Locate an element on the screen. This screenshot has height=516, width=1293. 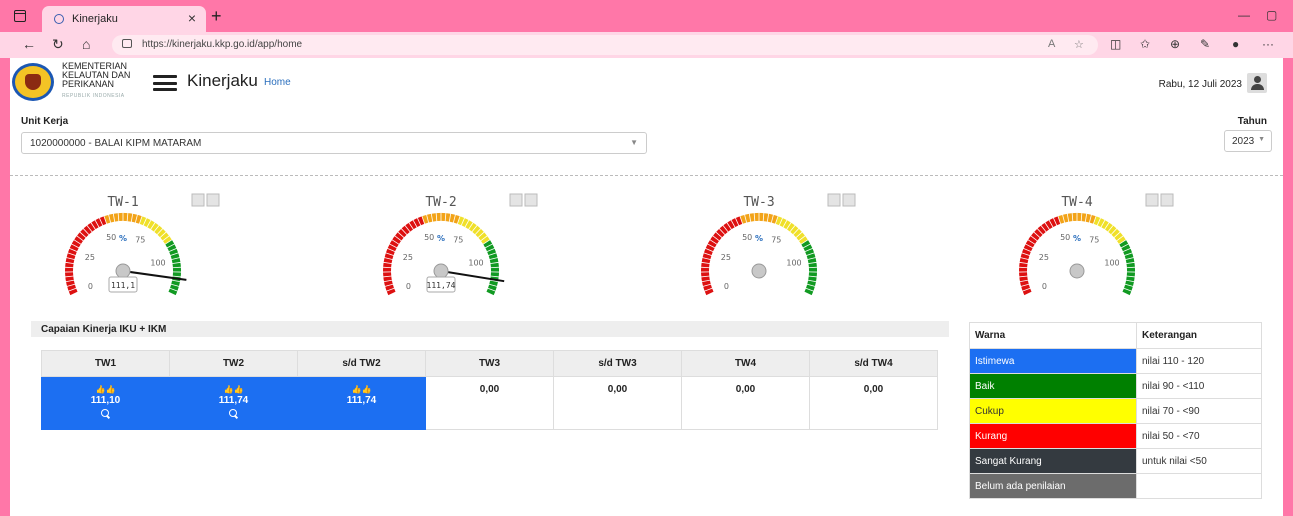
org-subtitle: REPUBLIK INDONESIA is located at coordinates (93, 96).